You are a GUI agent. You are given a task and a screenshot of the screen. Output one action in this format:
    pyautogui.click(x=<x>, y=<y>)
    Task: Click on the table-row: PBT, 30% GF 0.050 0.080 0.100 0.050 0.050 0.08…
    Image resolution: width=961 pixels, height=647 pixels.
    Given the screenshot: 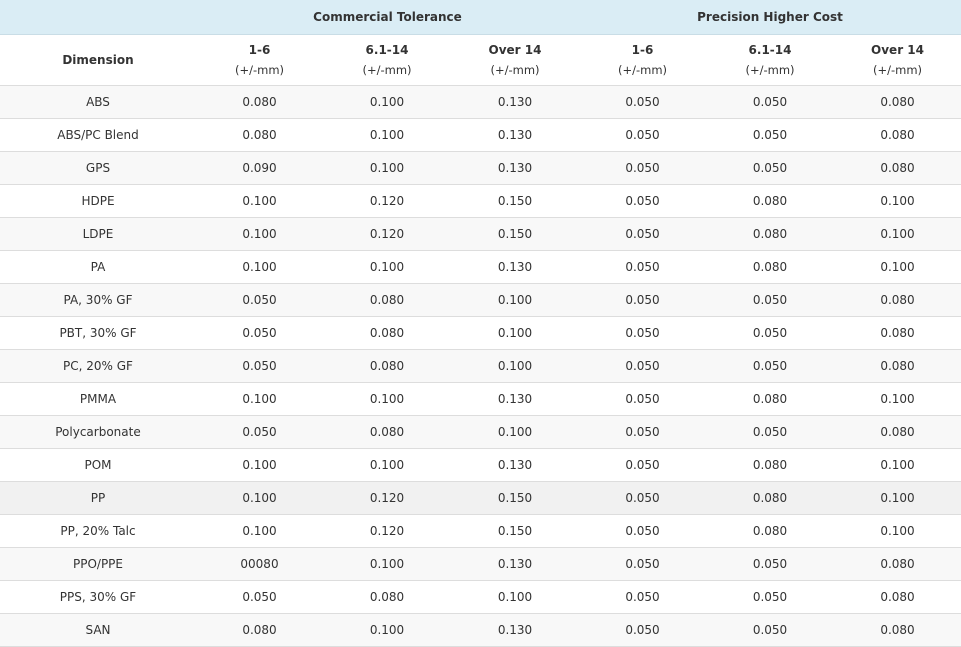 What is the action you would take?
    pyautogui.click(x=480, y=333)
    